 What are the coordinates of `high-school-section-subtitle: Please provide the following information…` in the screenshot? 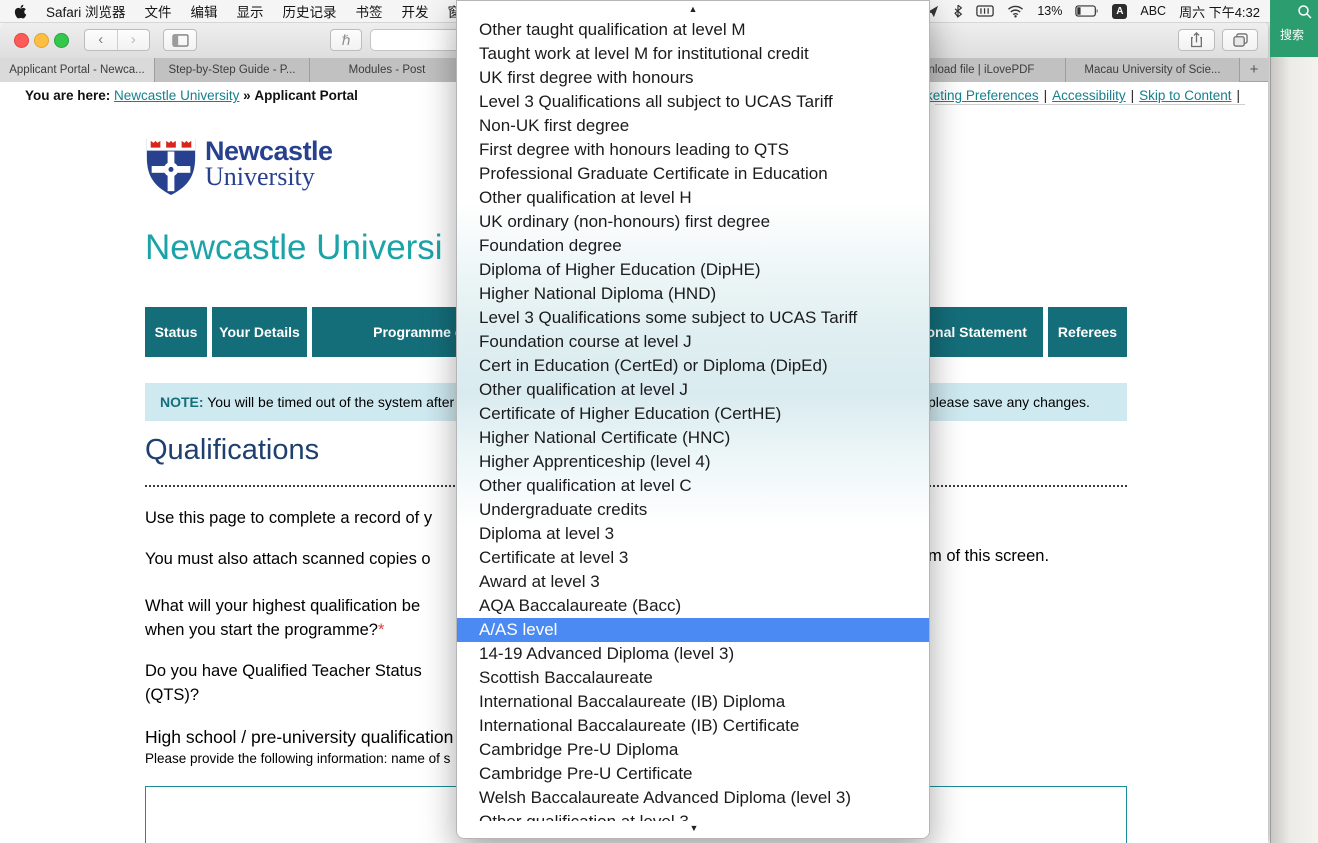 It's located at (298, 758).